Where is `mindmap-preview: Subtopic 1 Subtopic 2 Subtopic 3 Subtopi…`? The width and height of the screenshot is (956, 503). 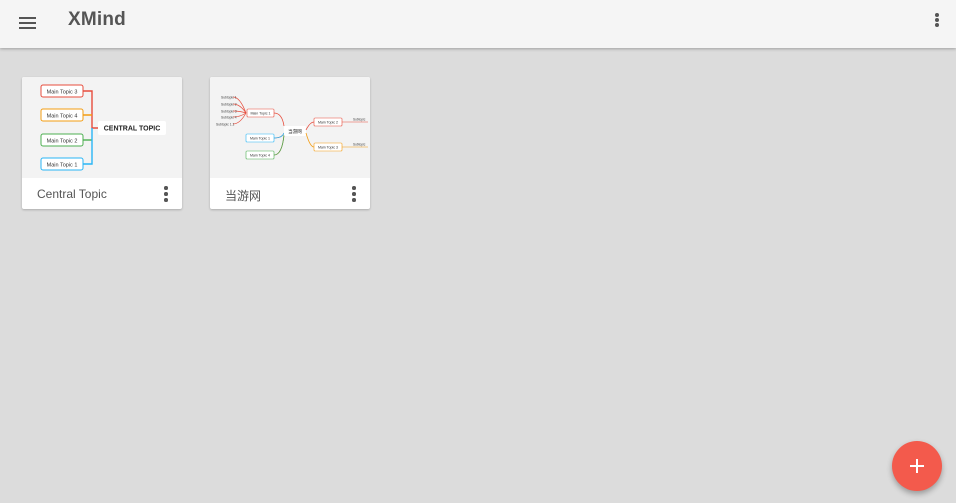 mindmap-preview: Subtopic 1 Subtopic 2 Subtopic 3 Subtopi… is located at coordinates (292, 128).